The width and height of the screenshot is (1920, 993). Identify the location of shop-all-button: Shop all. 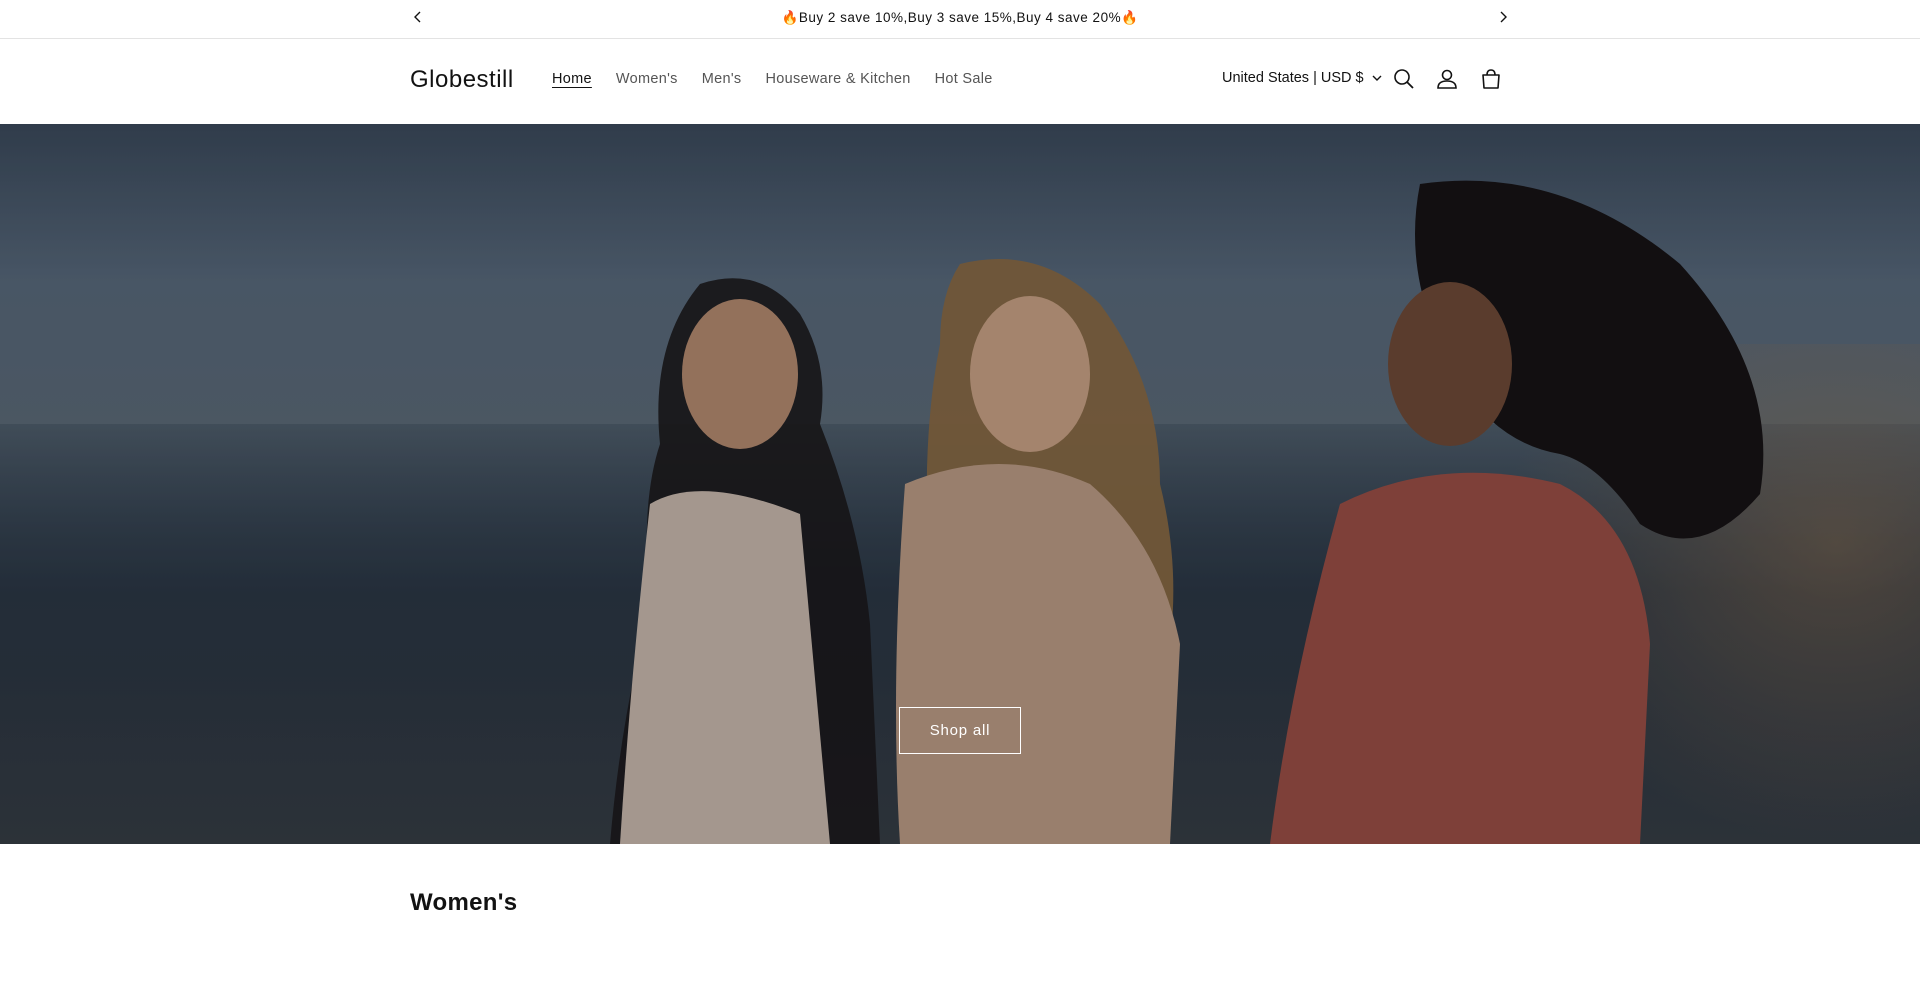
(960, 730).